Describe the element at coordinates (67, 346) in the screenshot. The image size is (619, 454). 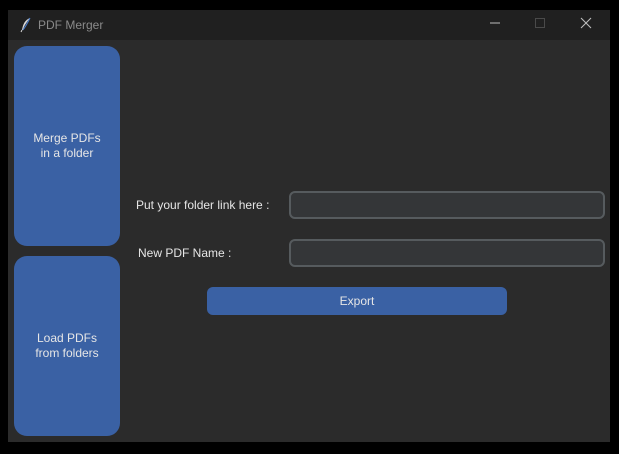
I see `load-pdfs-button: Load PDFs from folders` at that location.